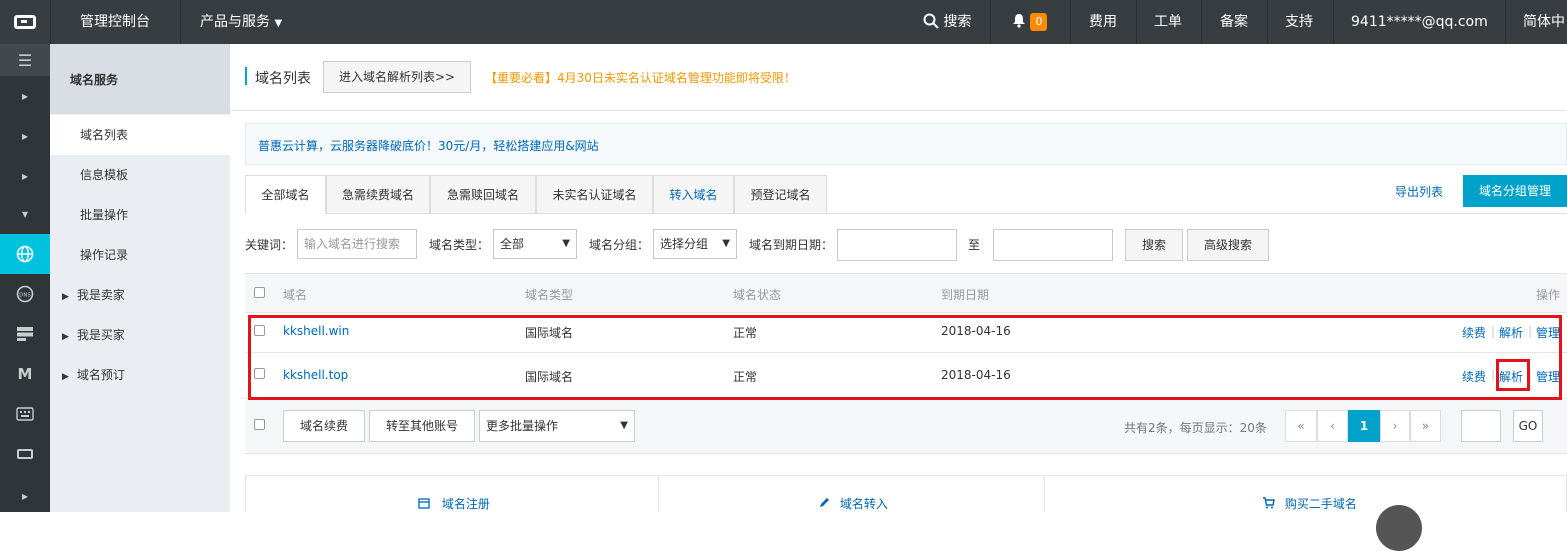  Describe the element at coordinates (1228, 245) in the screenshot. I see `advanced-search-button: 高级搜索` at that location.